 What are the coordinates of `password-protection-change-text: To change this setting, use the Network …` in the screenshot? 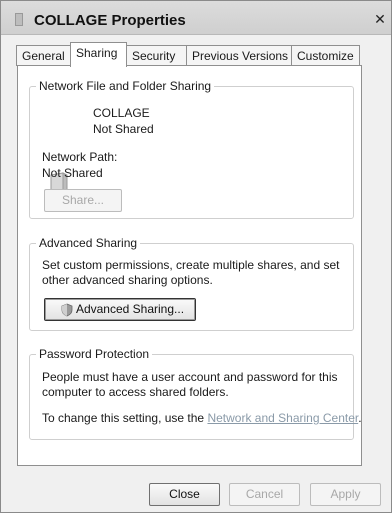 It's located at (202, 418).